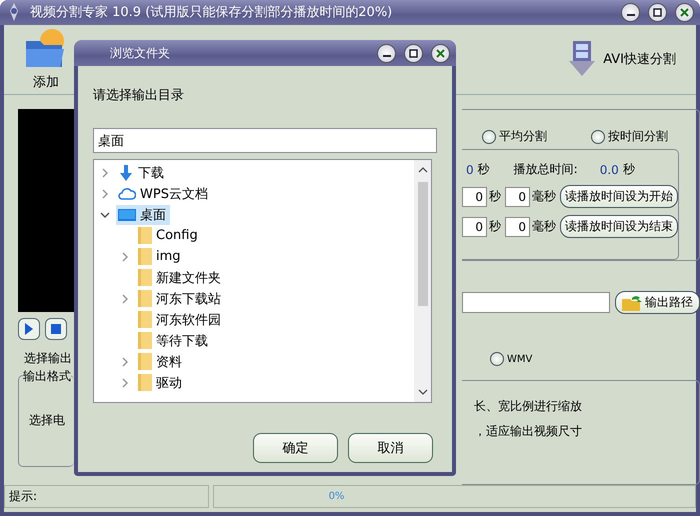  What do you see at coordinates (528, 431) in the screenshot?
I see `scale-note: ，适应输出视频尺寸` at bounding box center [528, 431].